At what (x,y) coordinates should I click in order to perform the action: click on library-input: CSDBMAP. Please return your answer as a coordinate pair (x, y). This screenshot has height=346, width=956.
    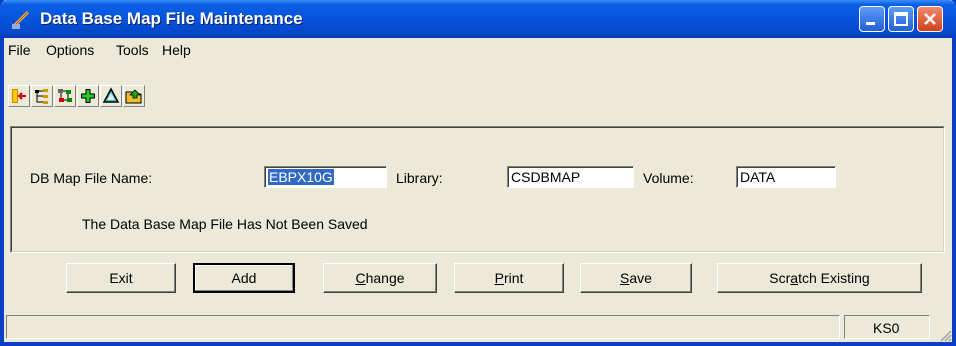
    Looking at the image, I should click on (570, 177).